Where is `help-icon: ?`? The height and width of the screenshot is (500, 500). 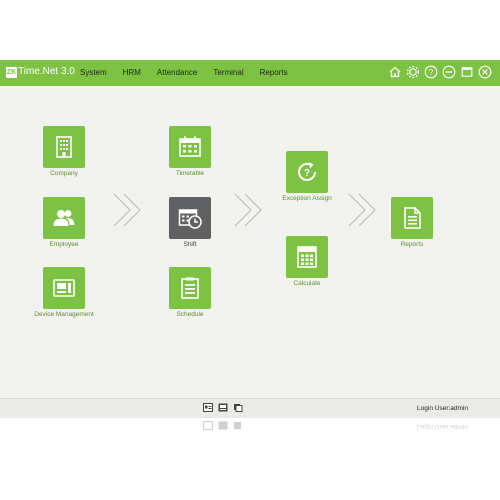
help-icon: ? is located at coordinates (431, 72).